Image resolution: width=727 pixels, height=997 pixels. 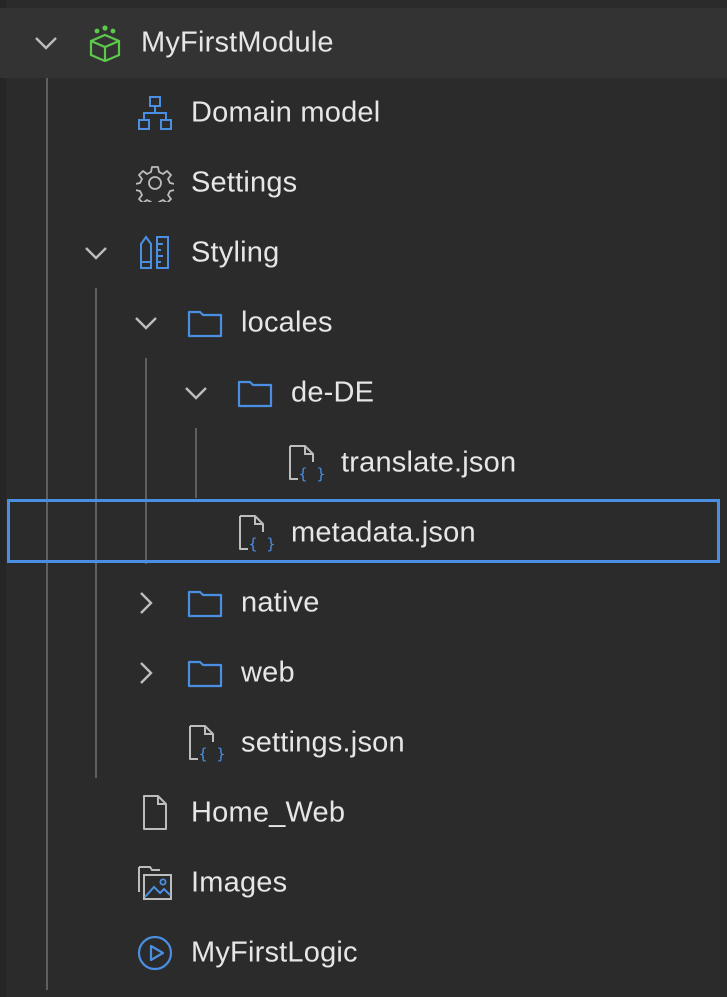 I want to click on tree-item-myfirstlogic: MyFirstLogic, so click(x=363, y=953).